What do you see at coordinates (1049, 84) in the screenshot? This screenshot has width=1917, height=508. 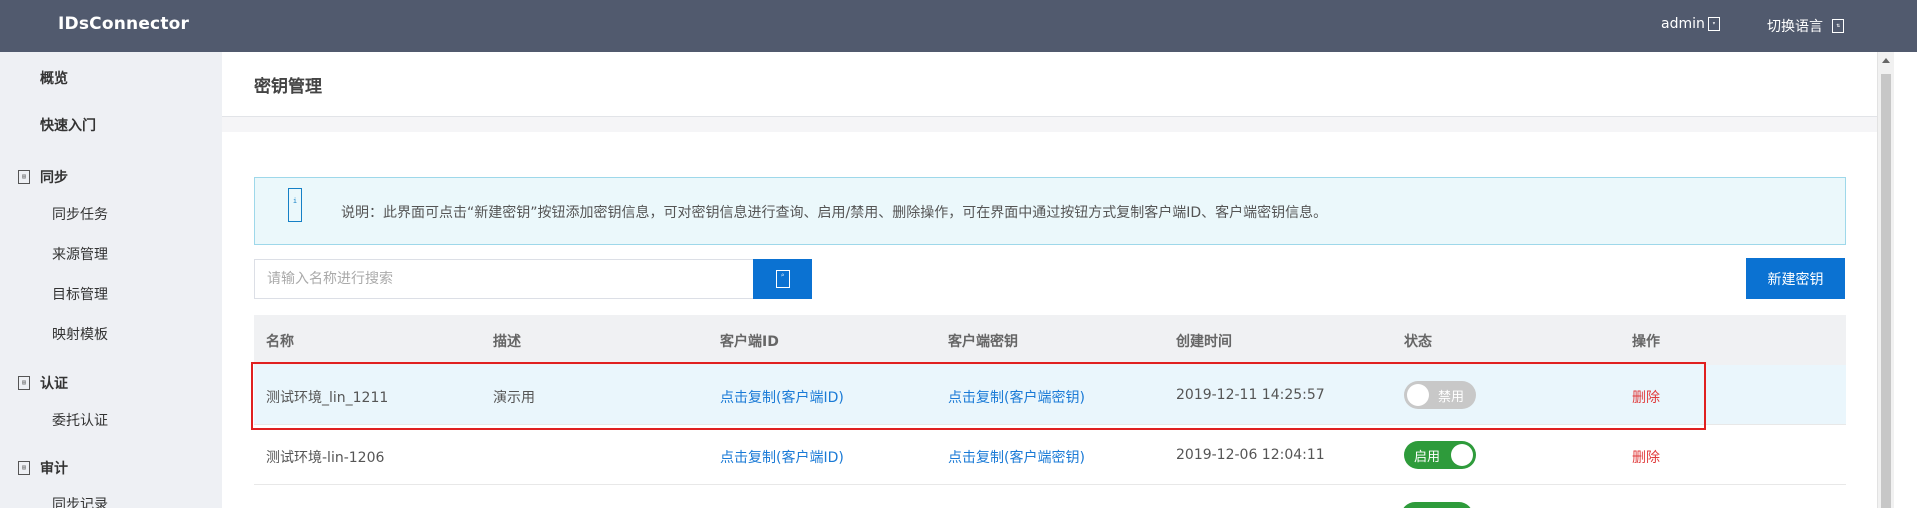 I see `page-header: 密钥管理` at bounding box center [1049, 84].